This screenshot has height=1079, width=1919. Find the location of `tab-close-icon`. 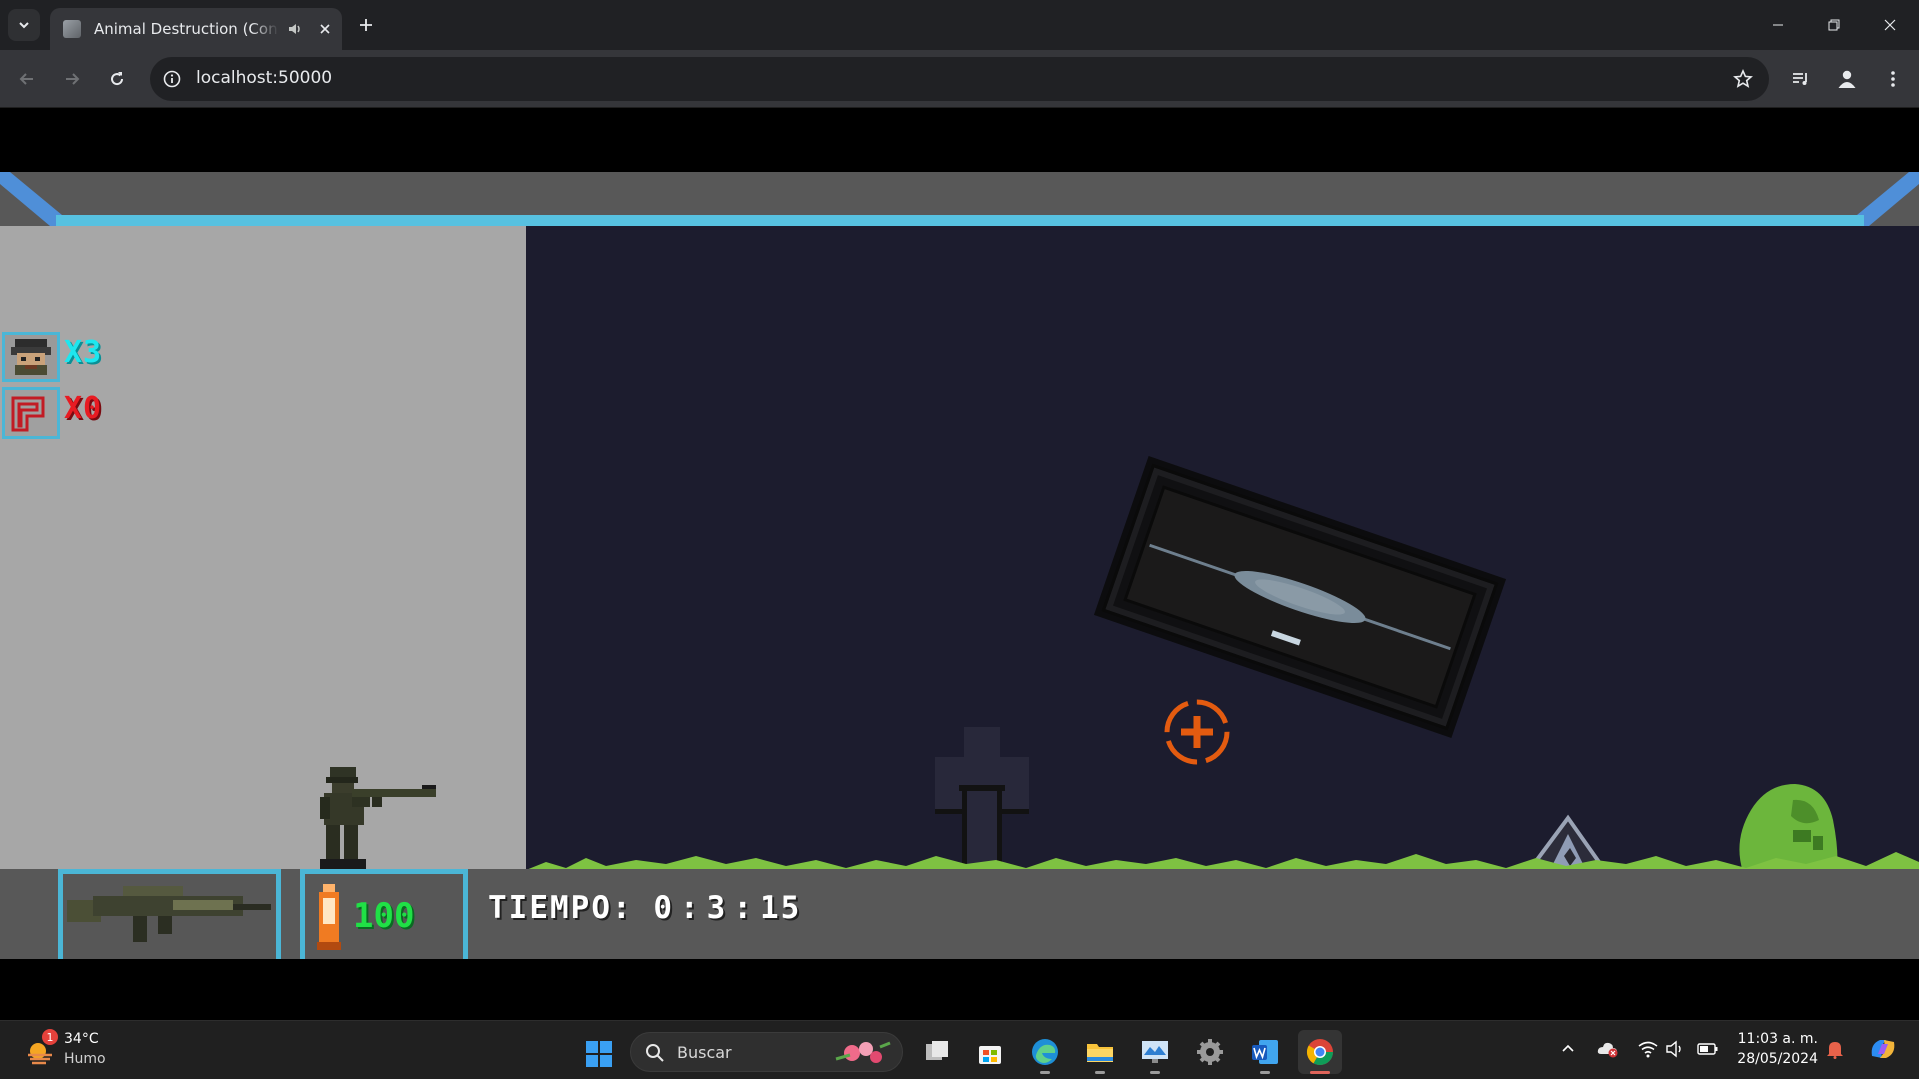

tab-close-icon is located at coordinates (325, 29).